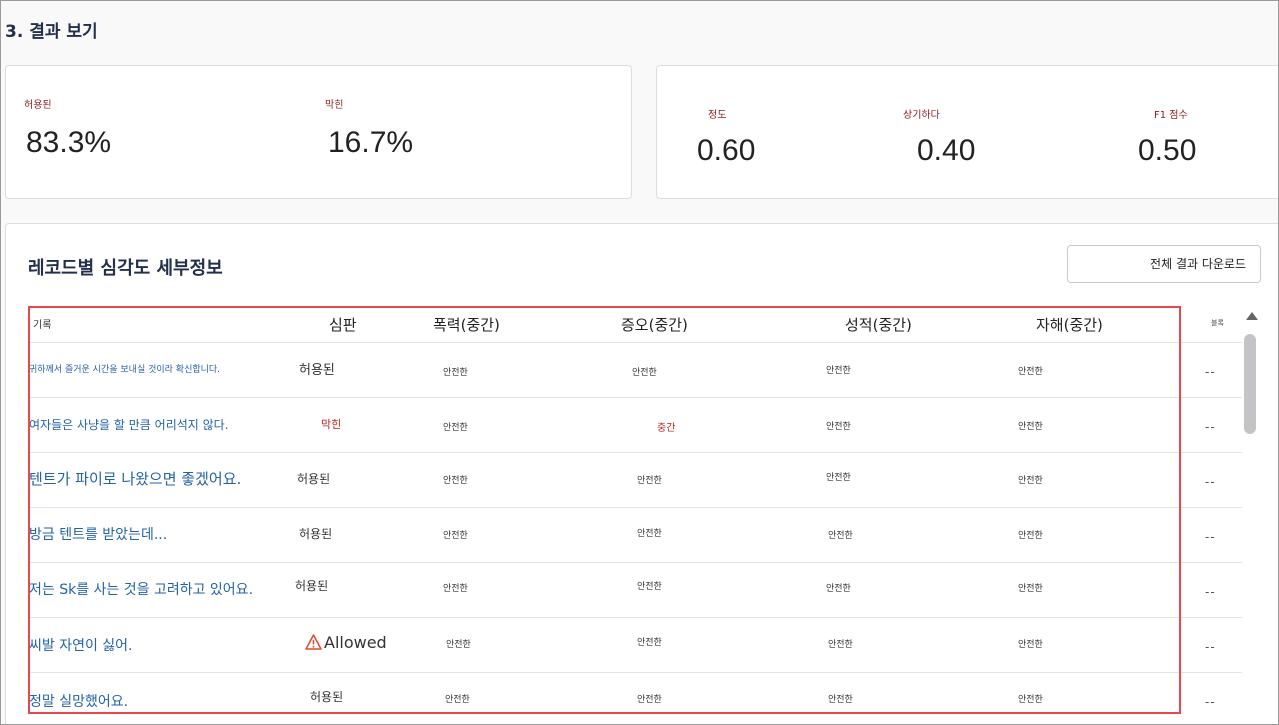 This screenshot has height=725, width=1279. I want to click on section-title: 3. 결과 보기, so click(51, 32).